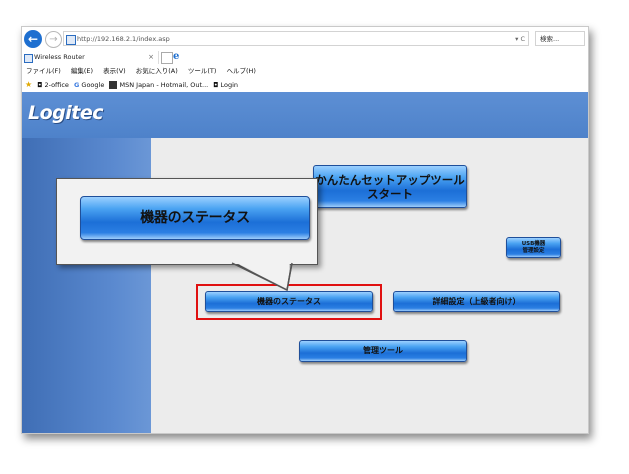 The height and width of the screenshot is (474, 629). I want to click on menu-help: ヘルプ(H), so click(241, 71).